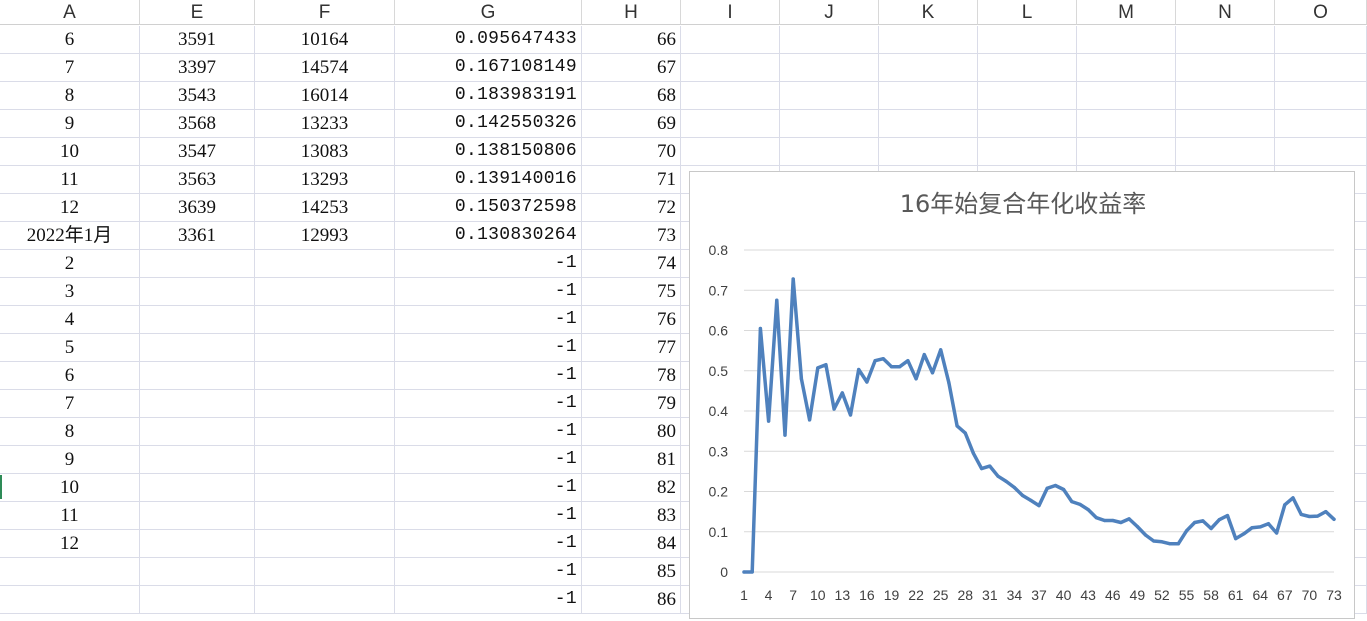 This screenshot has width=1367, height=621. Describe the element at coordinates (631, 543) in the screenshot. I see `cell-h: 84` at that location.